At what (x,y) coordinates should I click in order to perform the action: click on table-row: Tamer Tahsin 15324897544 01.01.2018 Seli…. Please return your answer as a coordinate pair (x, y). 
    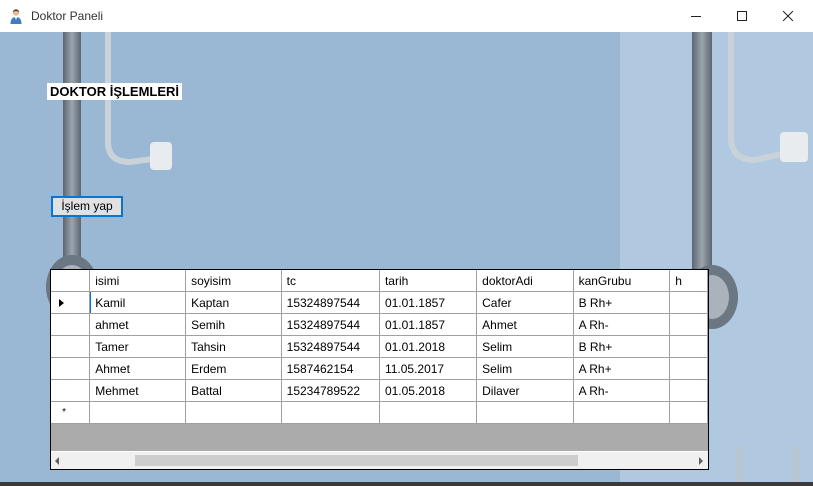
    Looking at the image, I should click on (379, 346).